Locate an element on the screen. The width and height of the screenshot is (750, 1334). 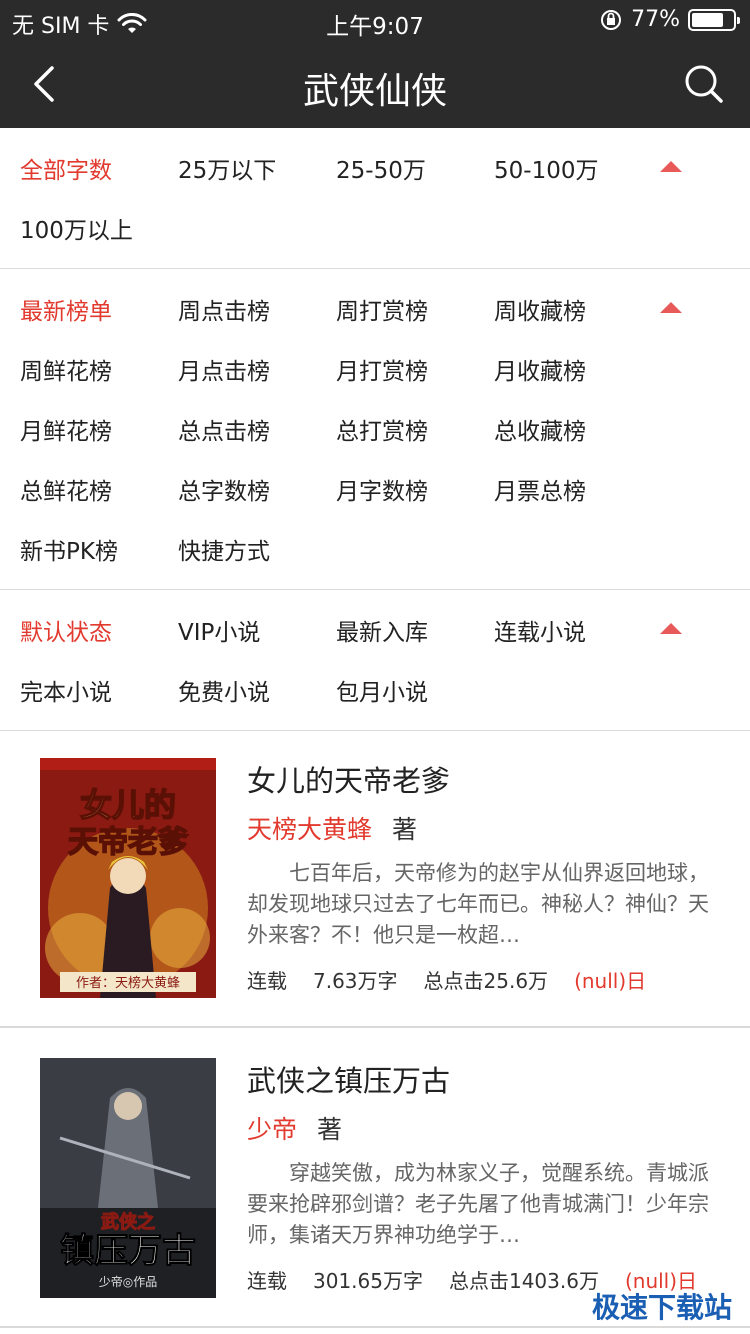
battery-icon is located at coordinates (714, 19).